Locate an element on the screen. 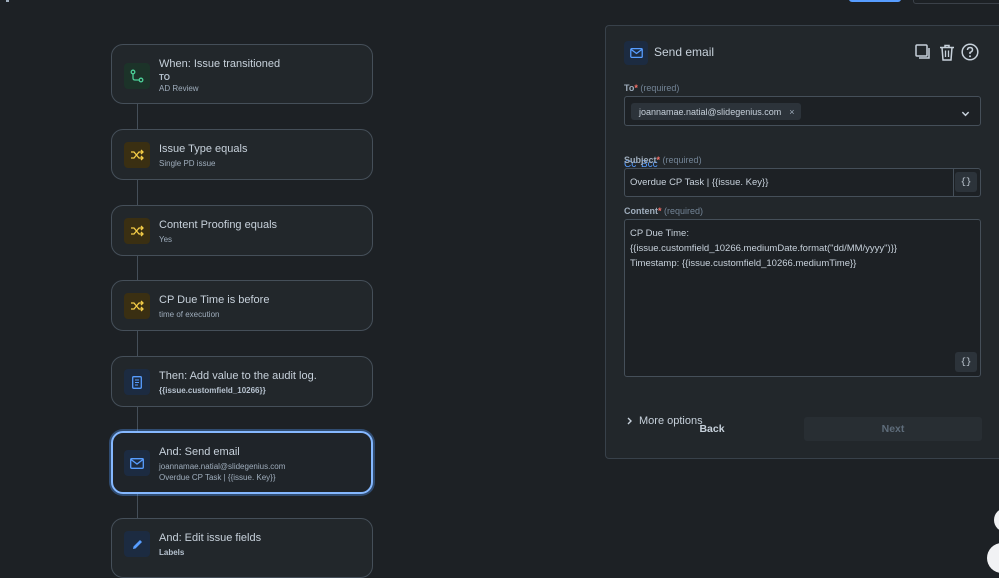 The width and height of the screenshot is (999, 578). content-line: CP Due Time: is located at coordinates (659, 233).